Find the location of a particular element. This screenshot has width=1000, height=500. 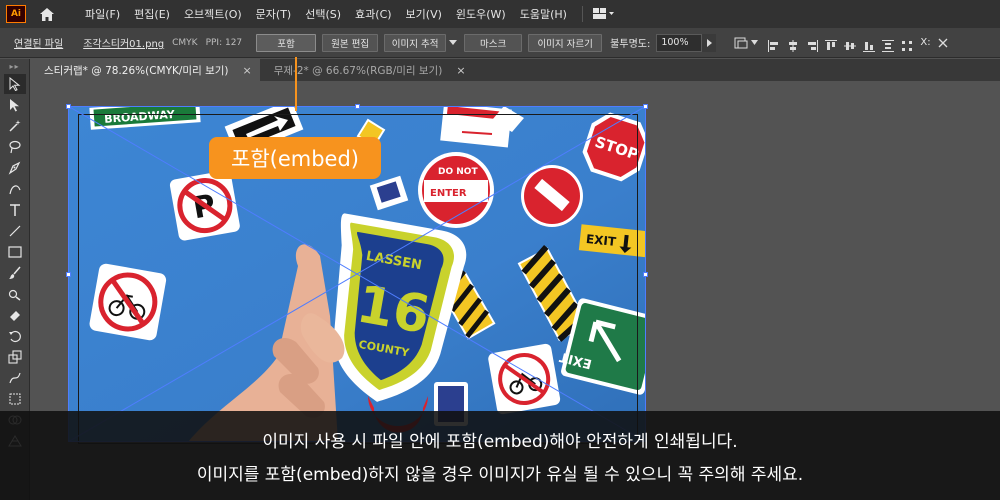

tab-label: 스티커랩* @ 78.26%(CMYK/미리 보기) is located at coordinates (136, 70).